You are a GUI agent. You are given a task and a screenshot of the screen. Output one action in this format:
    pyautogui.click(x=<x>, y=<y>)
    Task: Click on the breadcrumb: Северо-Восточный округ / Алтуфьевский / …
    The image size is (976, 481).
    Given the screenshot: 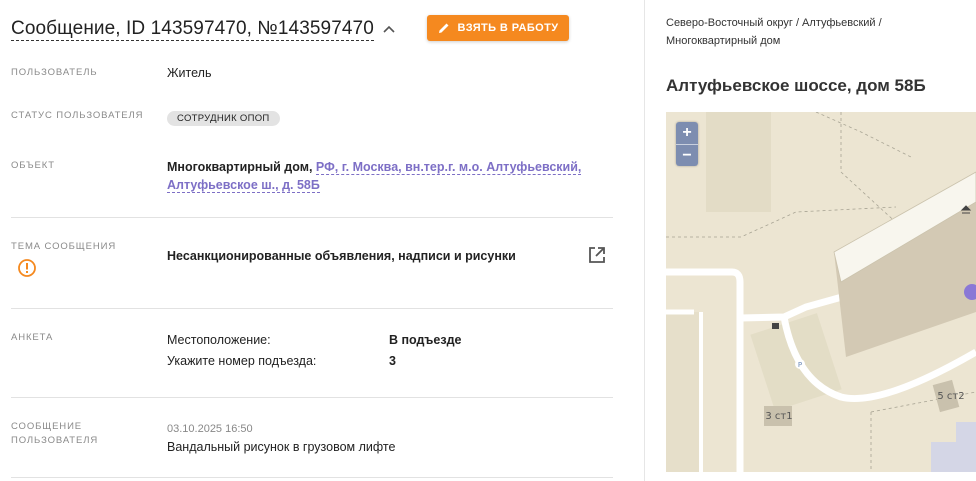 What is the action you would take?
    pyautogui.click(x=816, y=32)
    